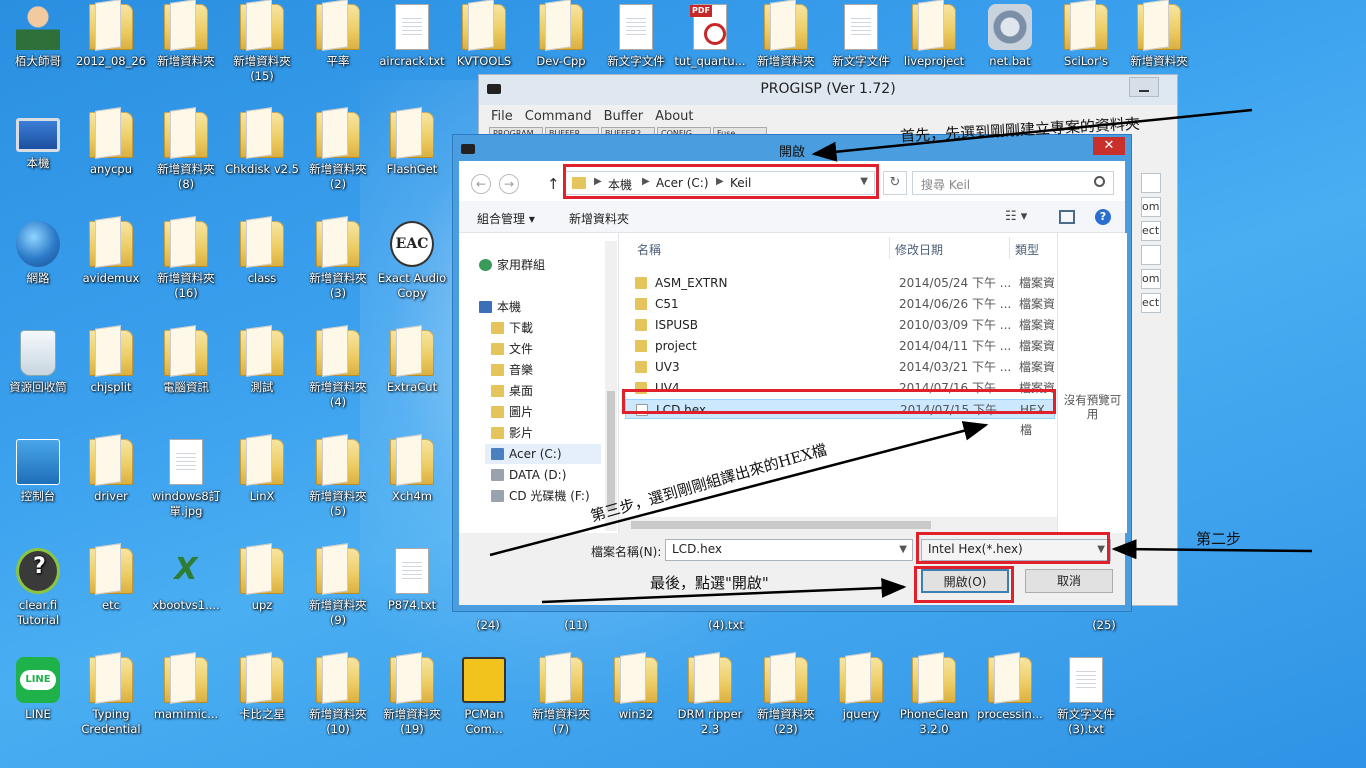 This screenshot has height=768, width=1366. Describe the element at coordinates (724, 590) in the screenshot. I see `arrow-step4` at that location.